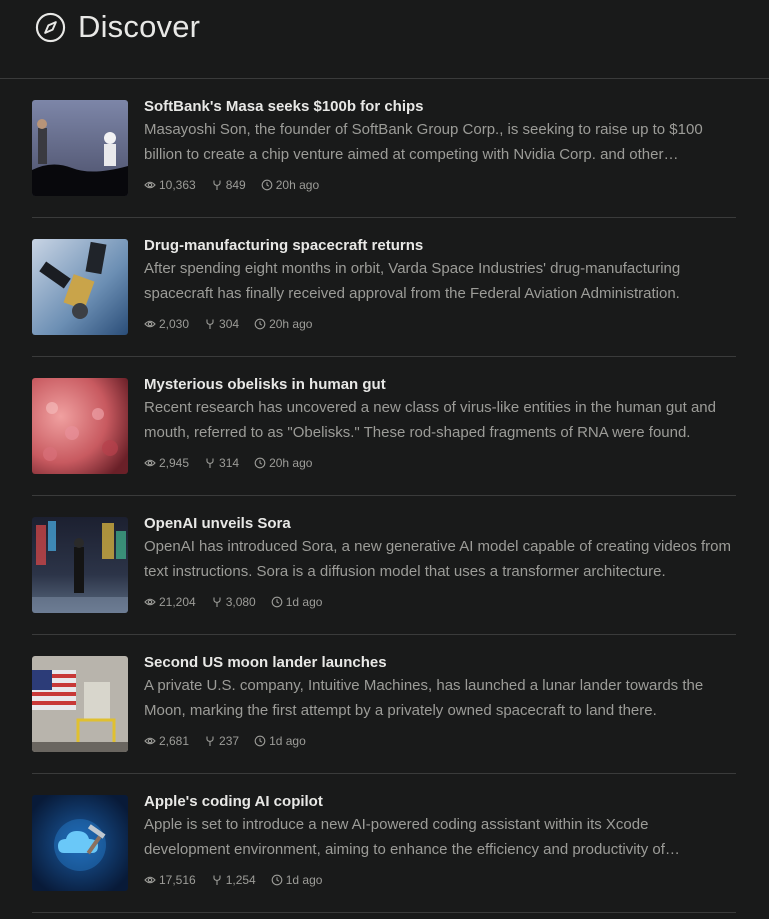 The image size is (769, 919). Describe the element at coordinates (177, 185) in the screenshot. I see `view-count: 10,363` at that location.